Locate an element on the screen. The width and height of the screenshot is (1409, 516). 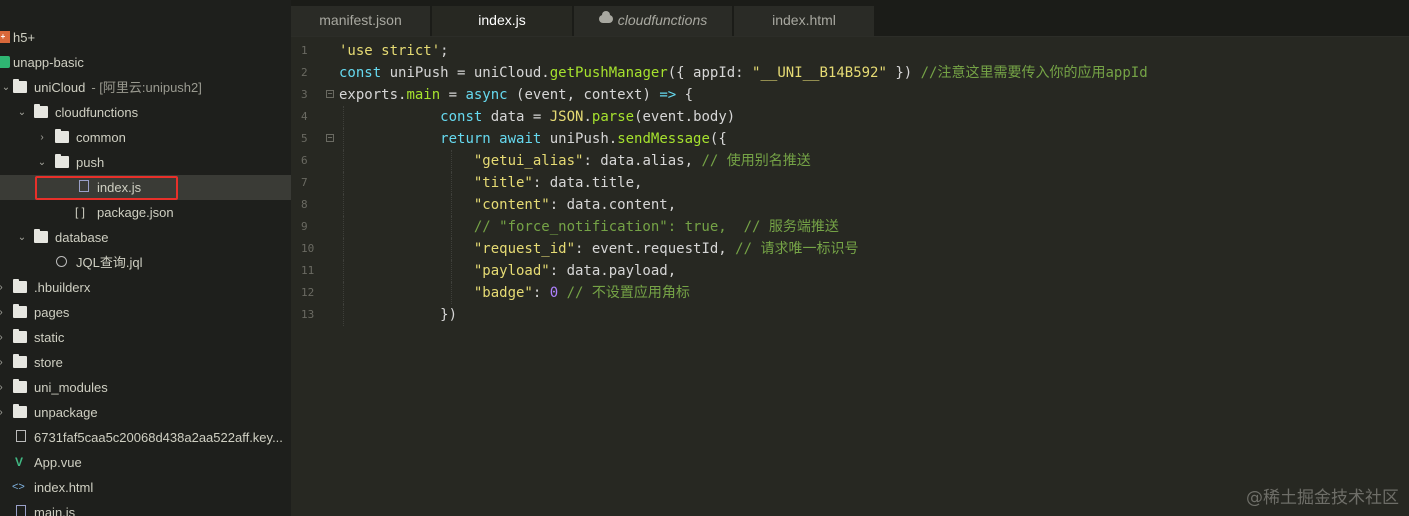
folder-icon is located at coordinates (20, 286).